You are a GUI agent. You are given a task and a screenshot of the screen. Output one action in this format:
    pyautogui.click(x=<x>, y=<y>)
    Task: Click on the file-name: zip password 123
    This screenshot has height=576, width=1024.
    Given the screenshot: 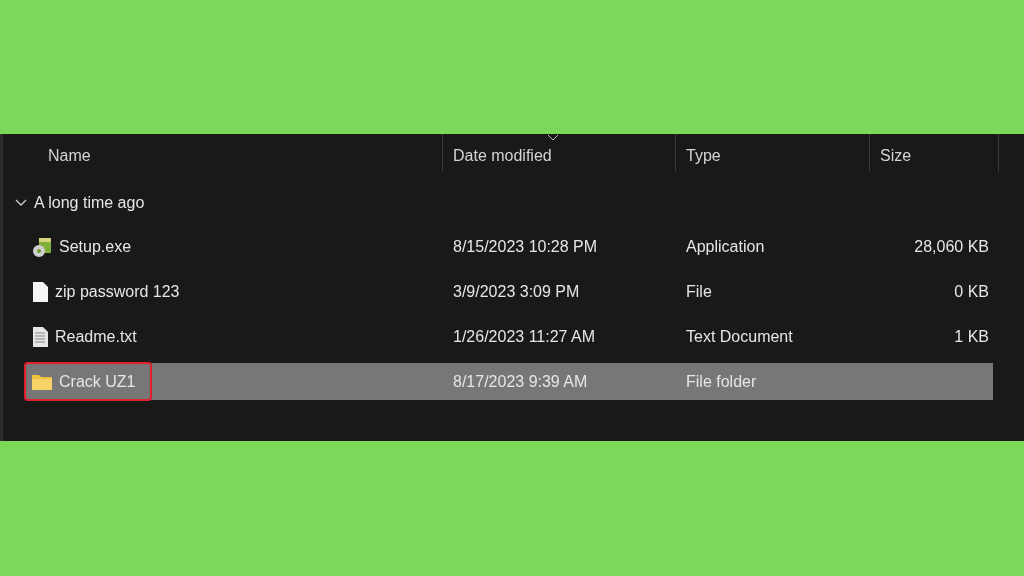 What is the action you would take?
    pyautogui.click(x=117, y=291)
    